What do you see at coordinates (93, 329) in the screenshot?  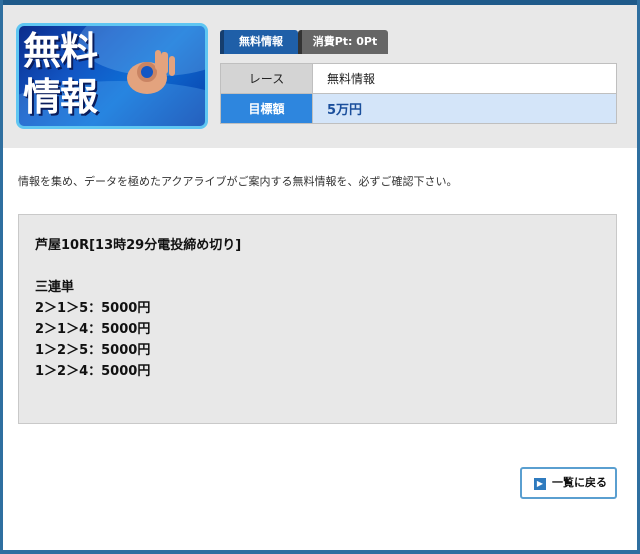 I see `bet-line: 2＞1＞4：5000円` at bounding box center [93, 329].